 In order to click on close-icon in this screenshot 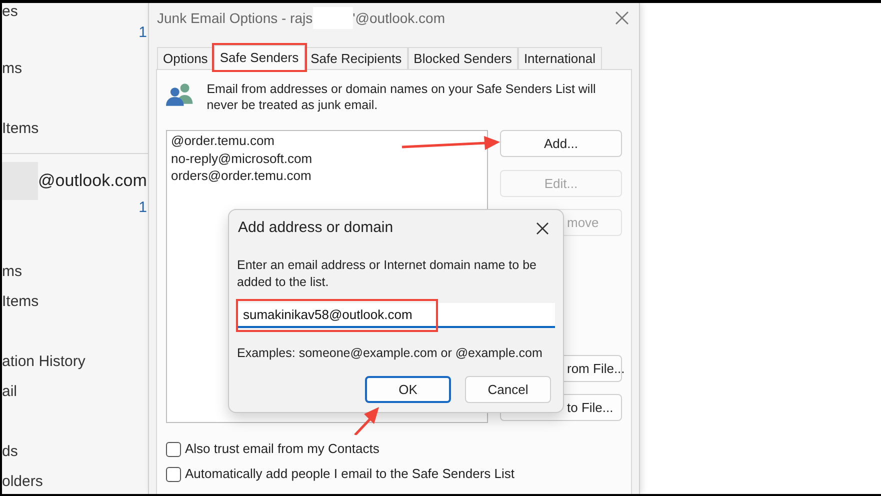, I will do `click(542, 228)`.